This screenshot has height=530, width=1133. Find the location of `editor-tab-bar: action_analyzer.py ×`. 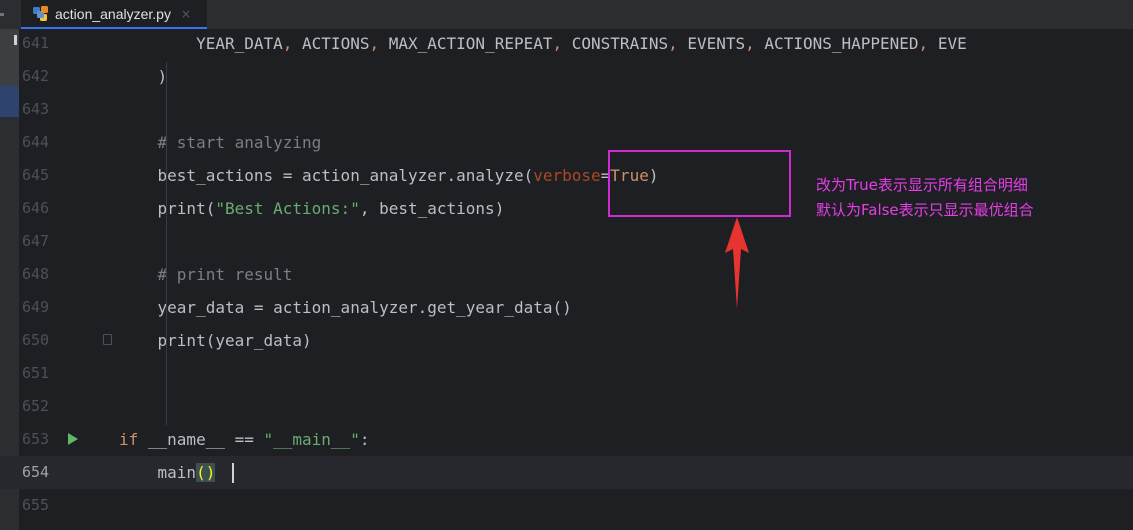

editor-tab-bar: action_analyzer.py × is located at coordinates (566, 15).